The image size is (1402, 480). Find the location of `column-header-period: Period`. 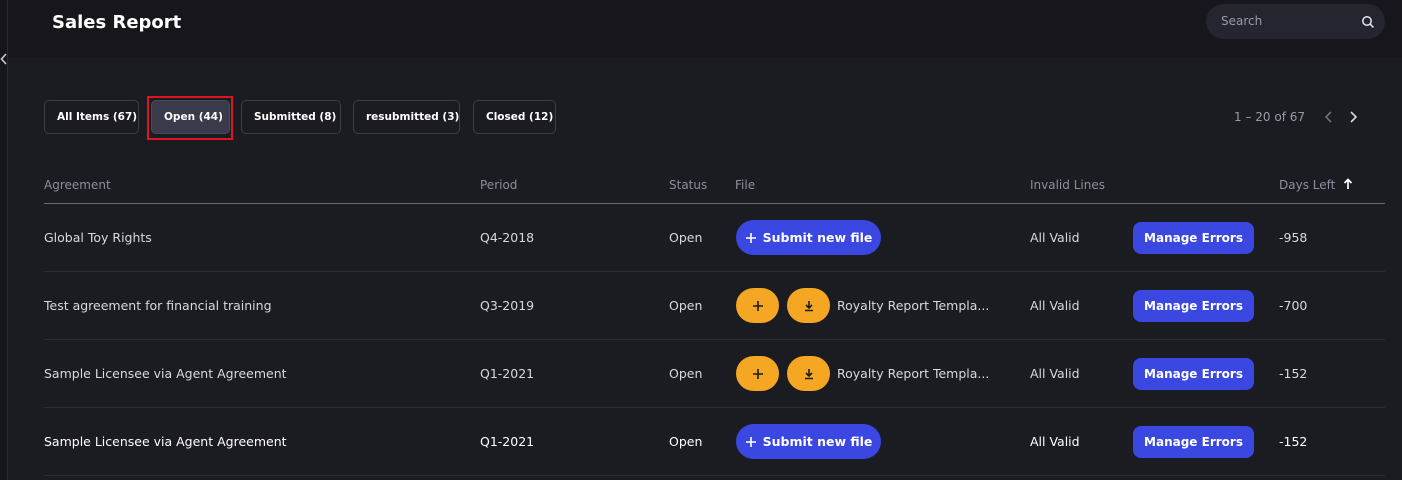

column-header-period: Period is located at coordinates (498, 185).